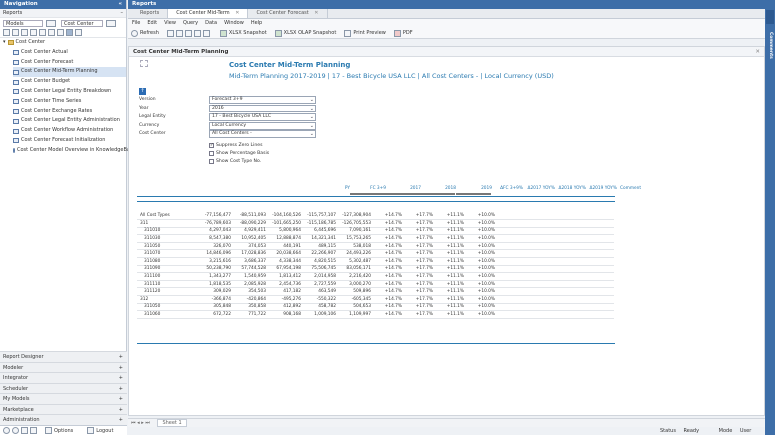  I want to click on tree-item-report: Cost Center Time Series, so click(69, 102).